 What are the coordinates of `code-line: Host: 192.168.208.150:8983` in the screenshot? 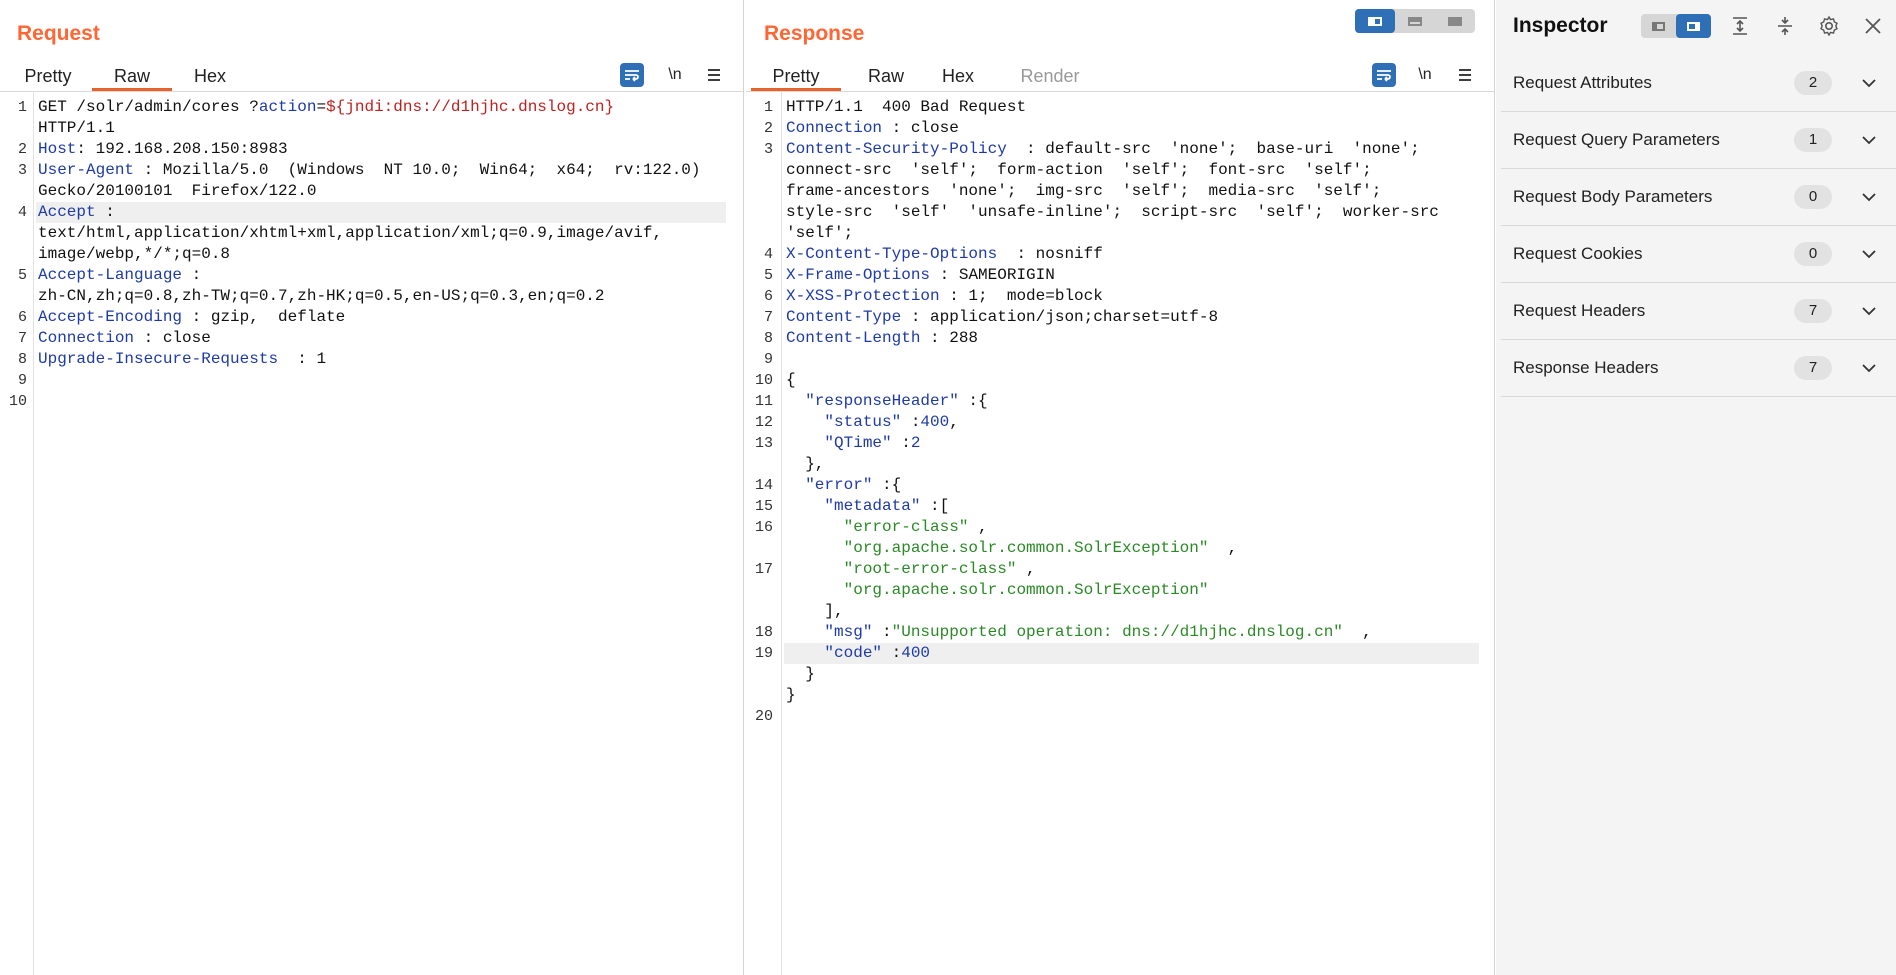 It's located at (163, 149).